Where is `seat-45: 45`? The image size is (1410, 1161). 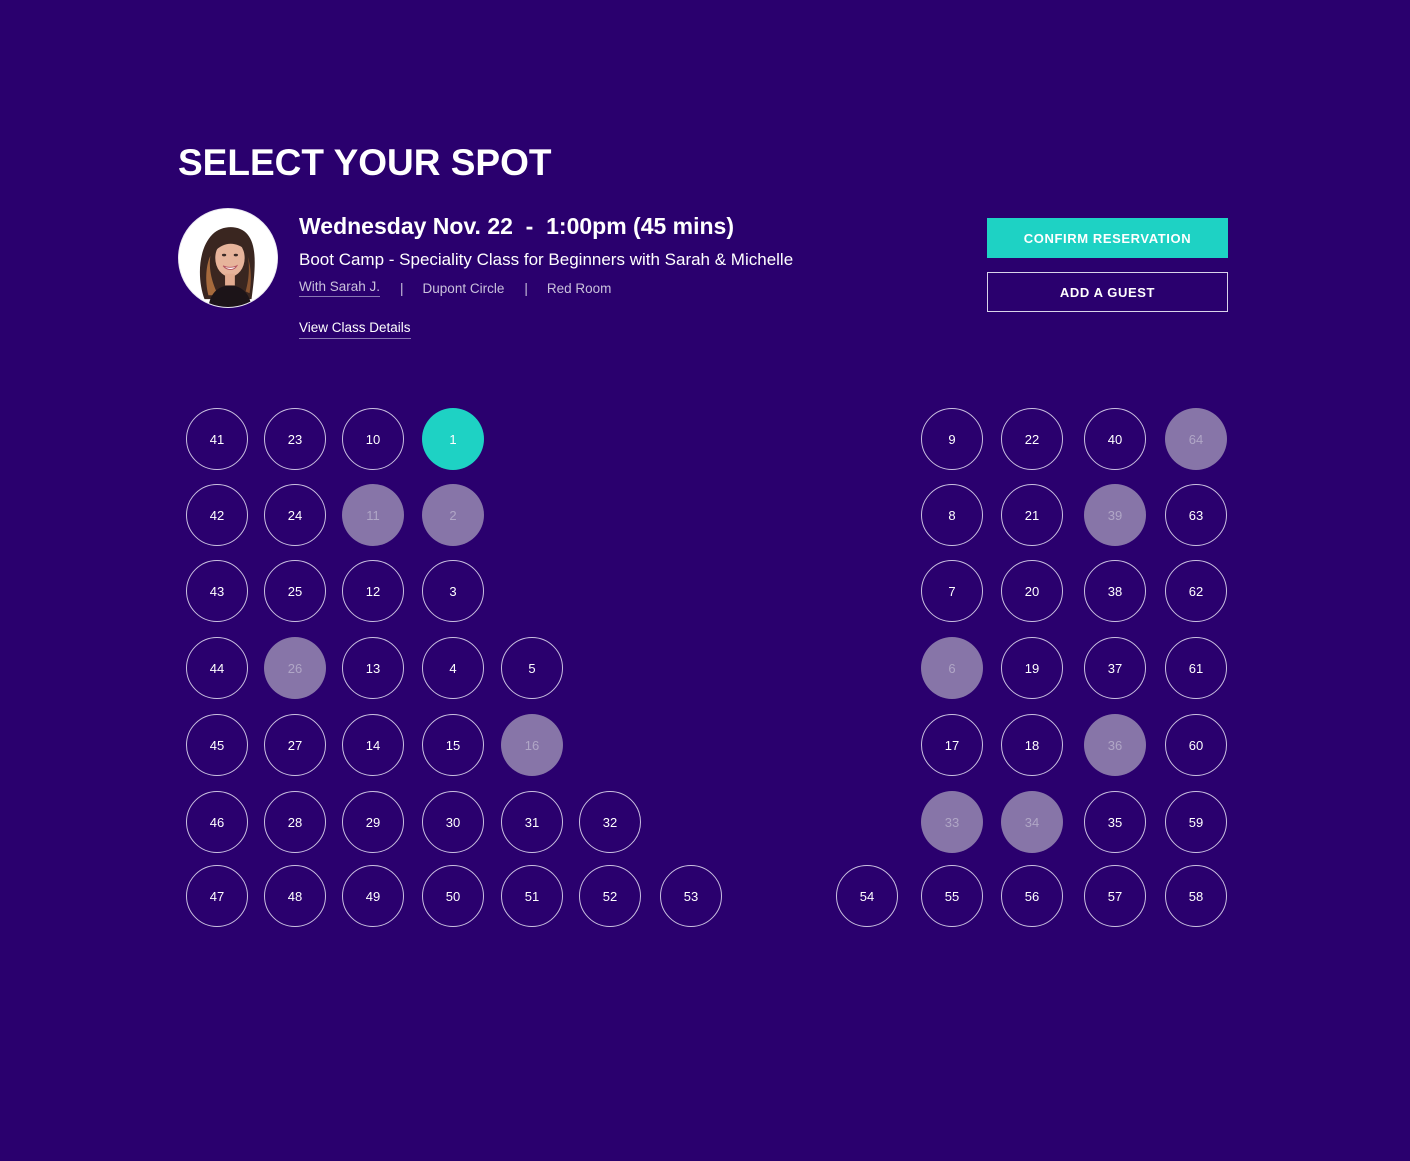
seat-45: 45 is located at coordinates (217, 745).